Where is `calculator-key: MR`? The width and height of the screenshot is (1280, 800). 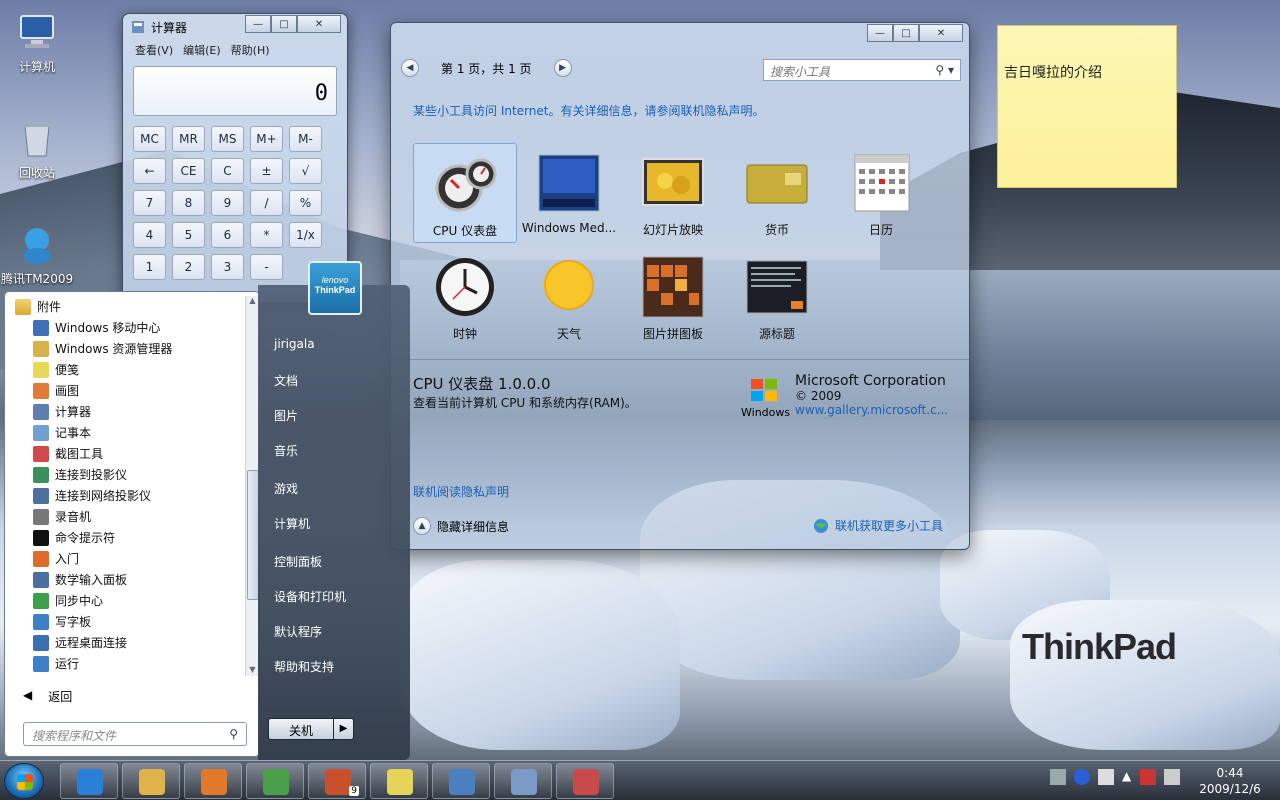 calculator-key: MR is located at coordinates (188, 139).